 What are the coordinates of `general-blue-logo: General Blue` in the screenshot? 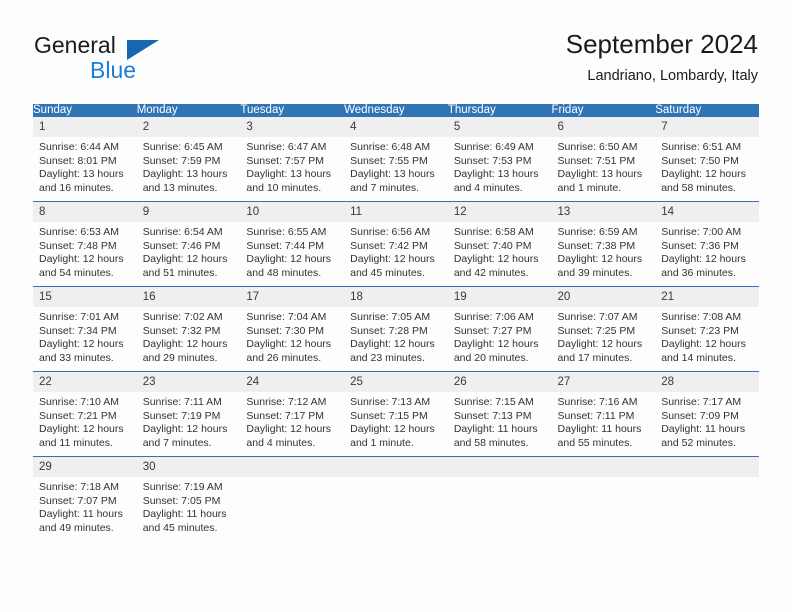 It's located at (144, 58).